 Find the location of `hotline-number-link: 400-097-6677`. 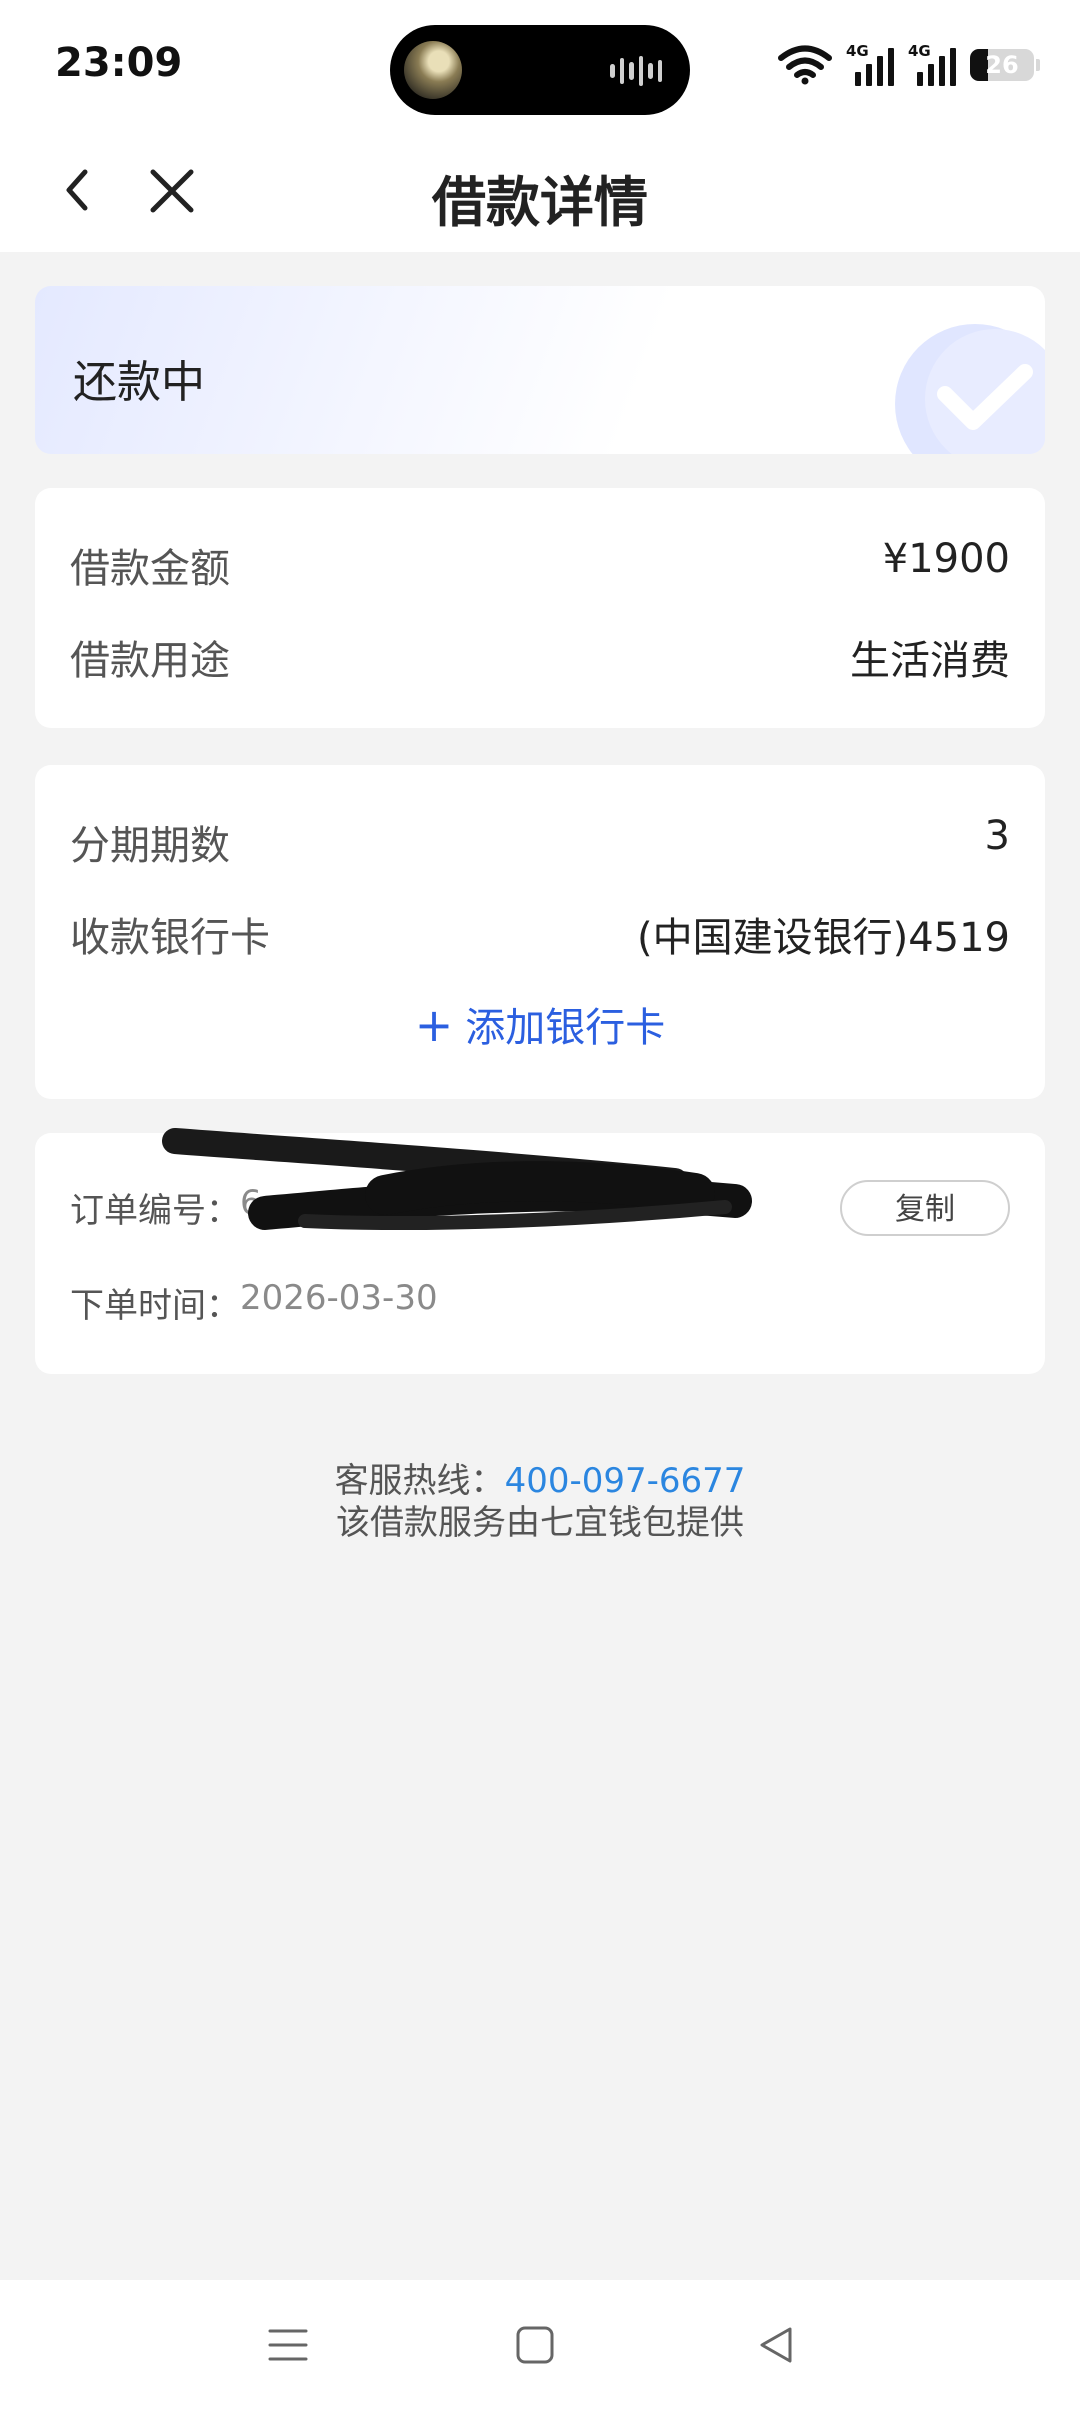

hotline-number-link: 400-097-6677 is located at coordinates (625, 1481).